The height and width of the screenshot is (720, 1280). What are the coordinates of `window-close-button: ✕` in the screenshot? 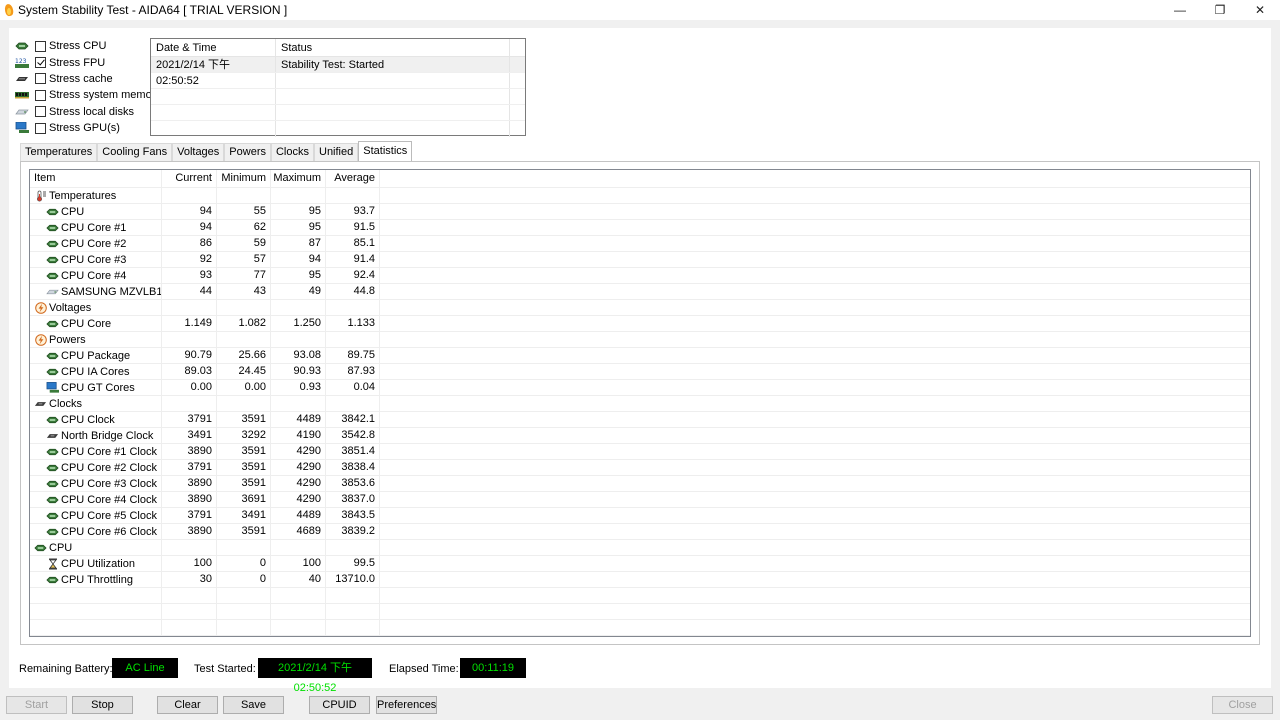 It's located at (1260, 10).